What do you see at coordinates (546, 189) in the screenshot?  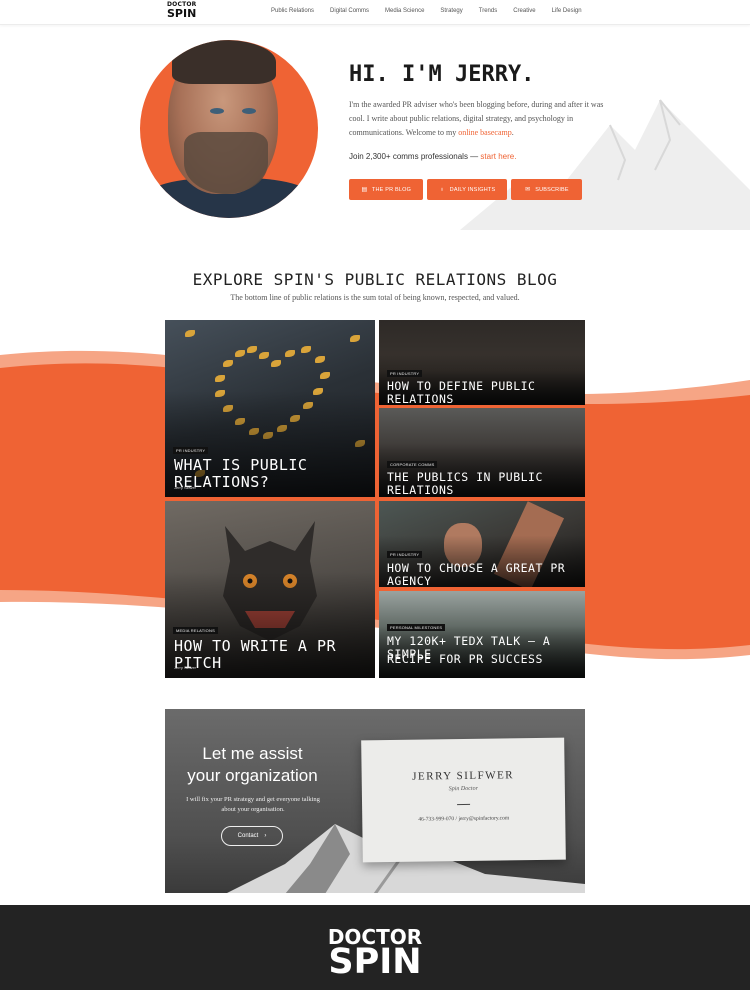 I see `subscribe-button: ✉ SUBSCRIBE` at bounding box center [546, 189].